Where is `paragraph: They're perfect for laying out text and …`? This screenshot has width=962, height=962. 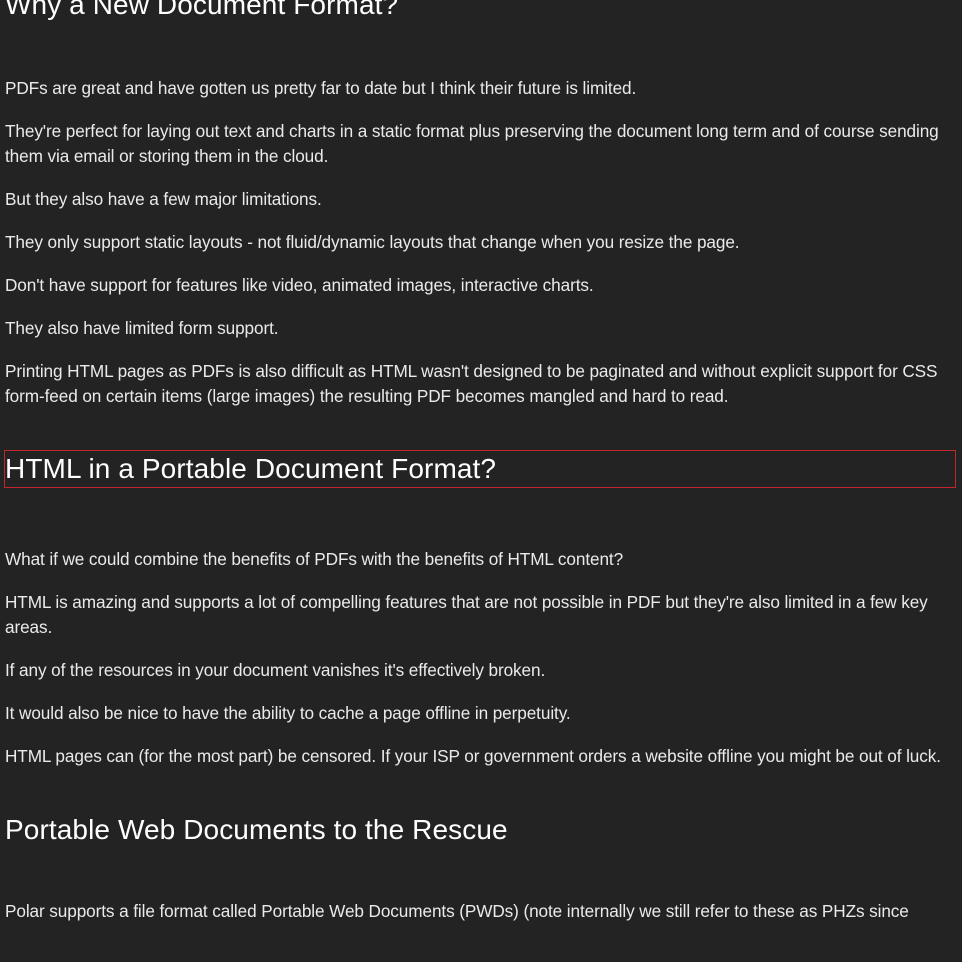
paragraph: They're perfect for laying out text and … is located at coordinates (472, 143).